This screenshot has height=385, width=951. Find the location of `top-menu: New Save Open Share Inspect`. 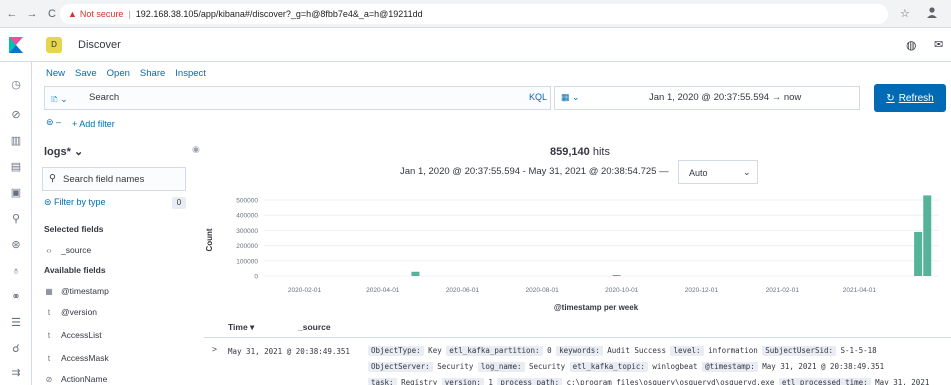

top-menu: New Save Open Share Inspect is located at coordinates (126, 73).